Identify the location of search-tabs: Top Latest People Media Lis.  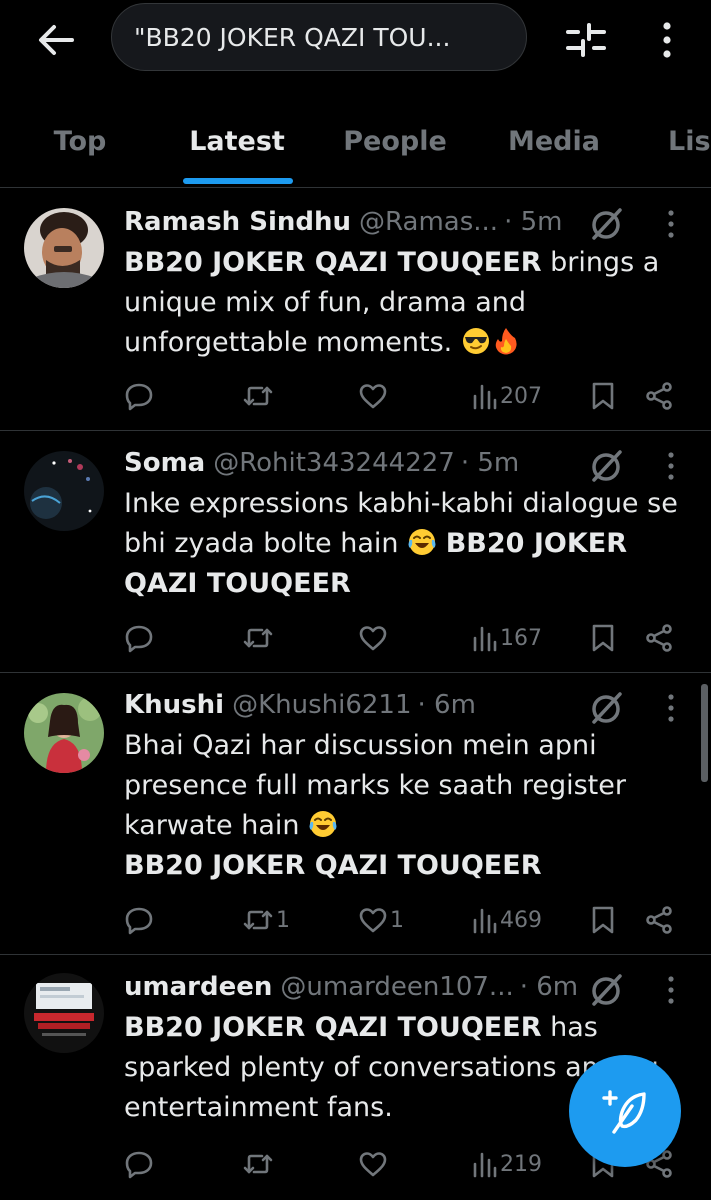
(355, 141).